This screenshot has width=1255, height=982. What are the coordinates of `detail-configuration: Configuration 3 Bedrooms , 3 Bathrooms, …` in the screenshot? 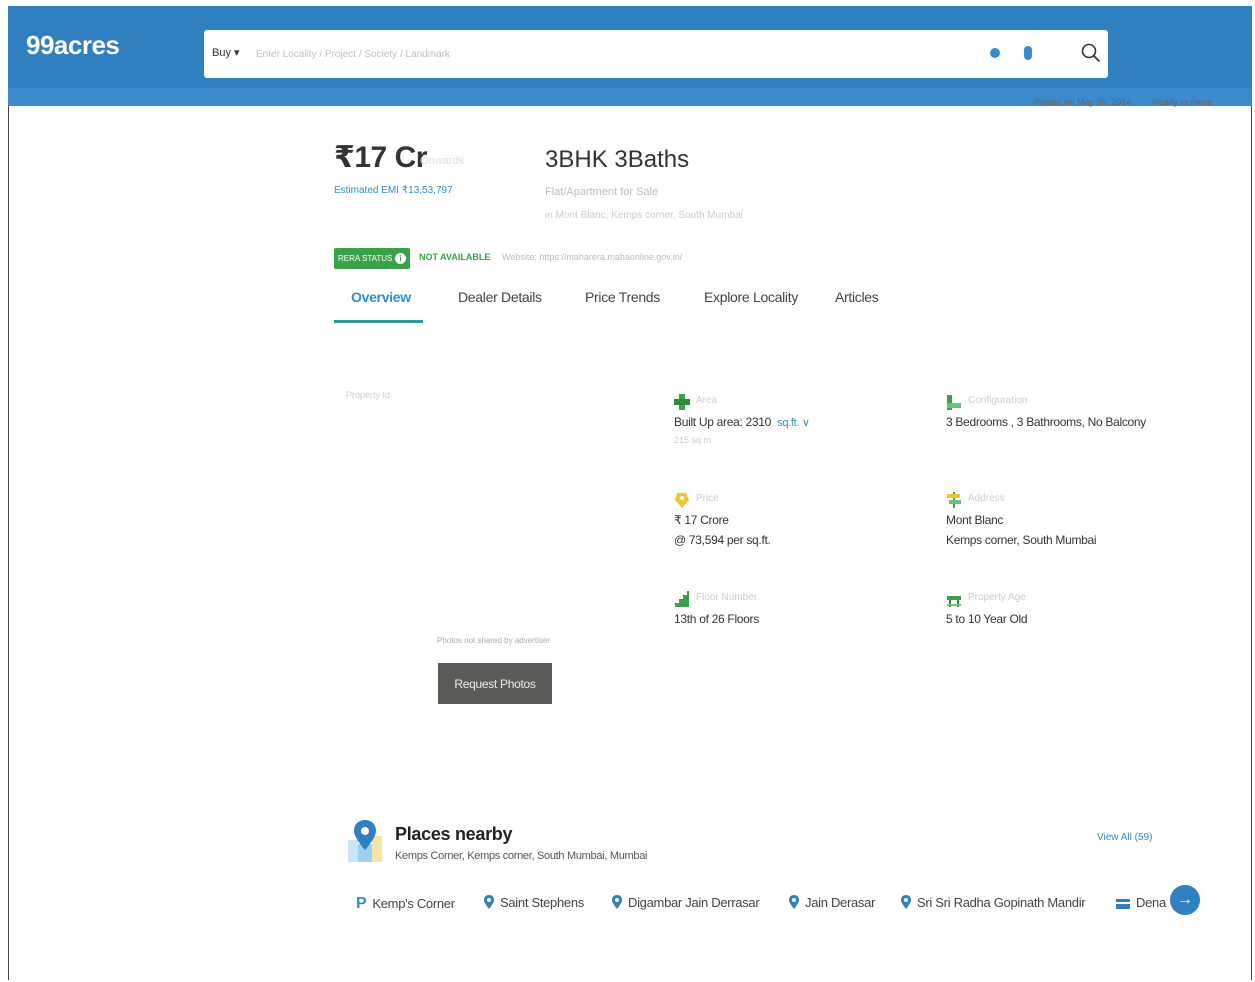 It's located at (1071, 413).